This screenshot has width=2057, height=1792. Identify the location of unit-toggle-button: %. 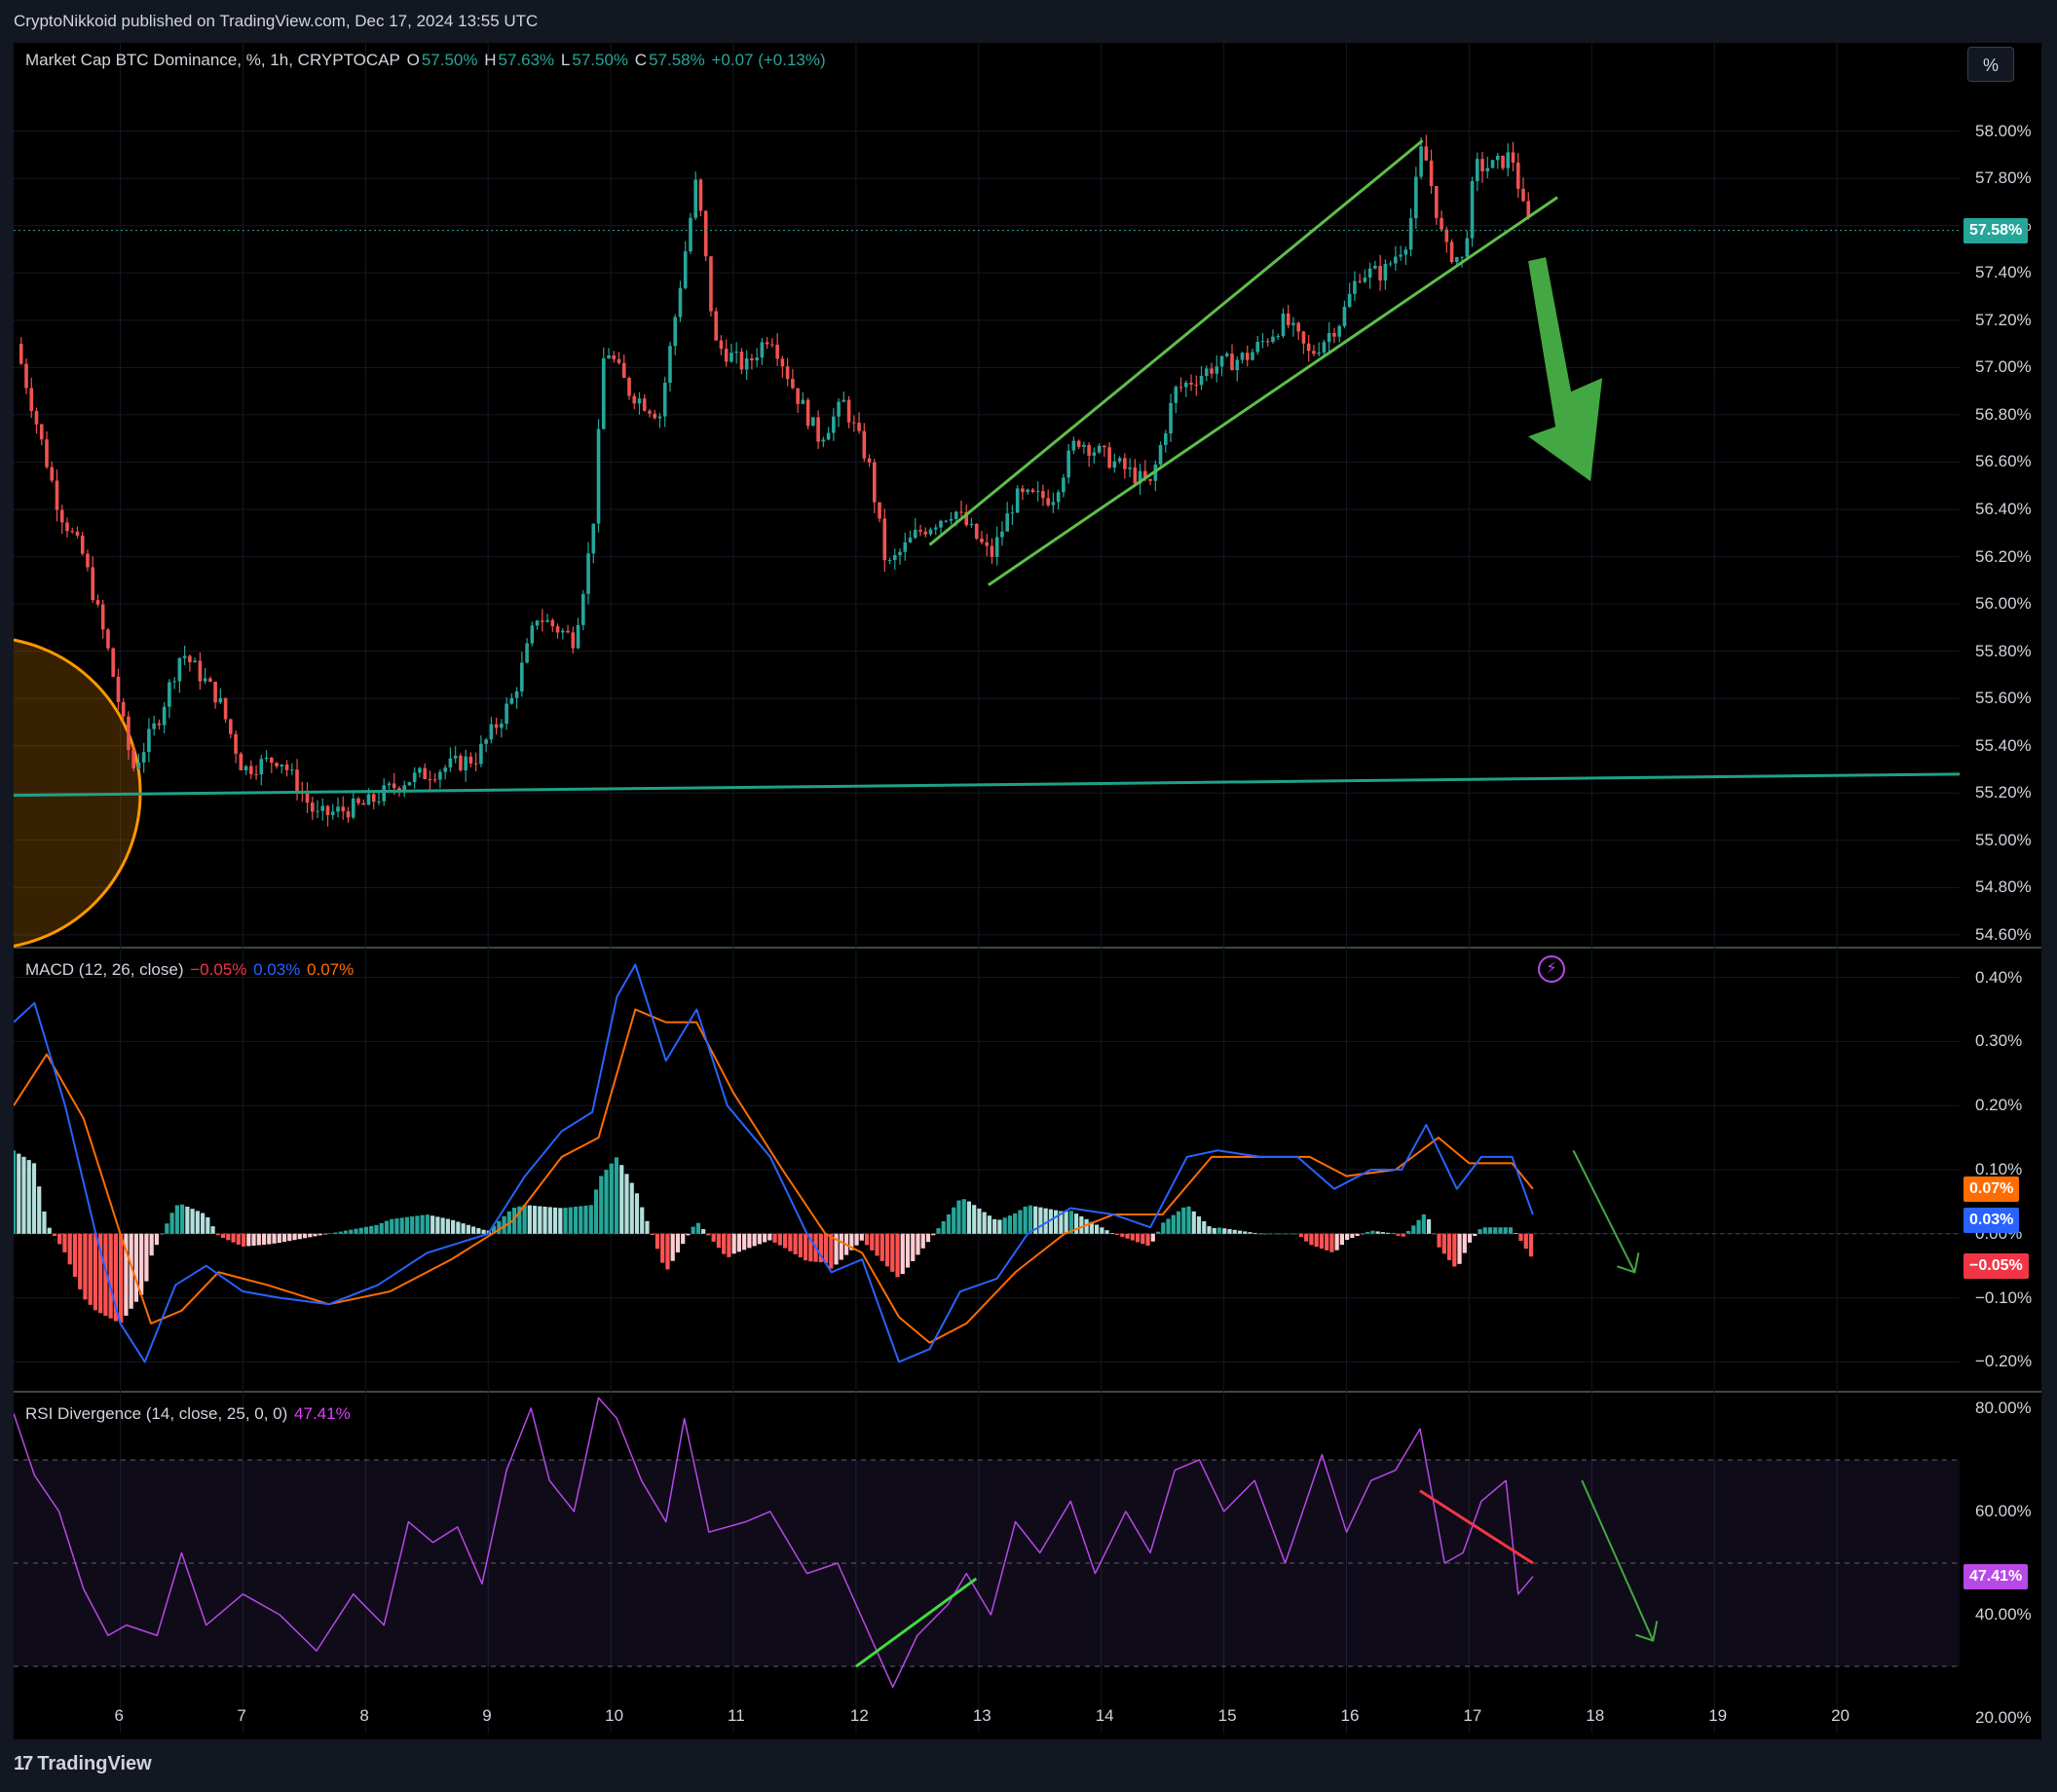
(1991, 64).